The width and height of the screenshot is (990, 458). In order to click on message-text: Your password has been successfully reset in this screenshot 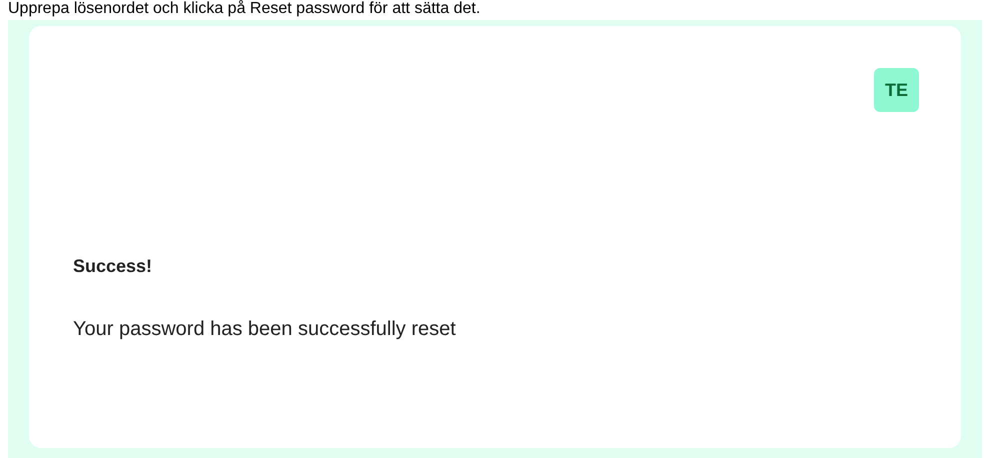, I will do `click(265, 329)`.